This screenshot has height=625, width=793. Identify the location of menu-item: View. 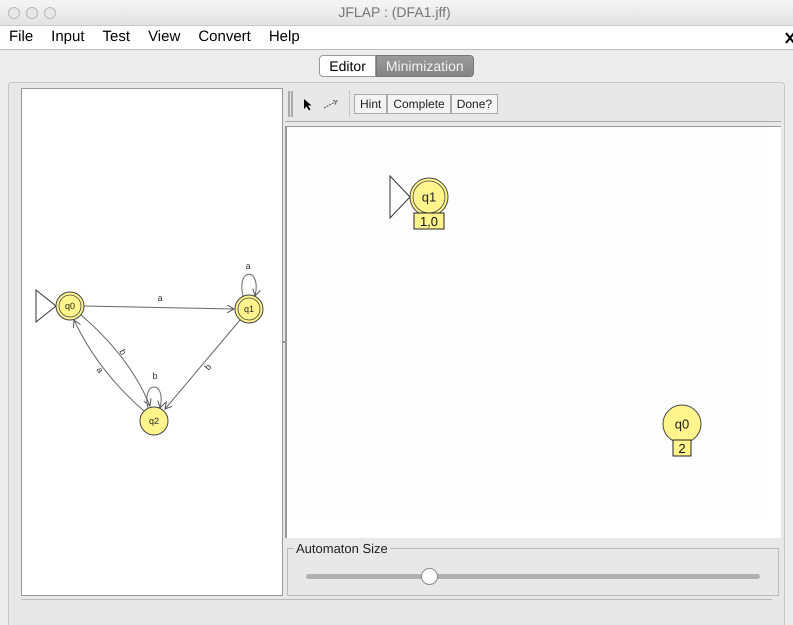
(164, 37).